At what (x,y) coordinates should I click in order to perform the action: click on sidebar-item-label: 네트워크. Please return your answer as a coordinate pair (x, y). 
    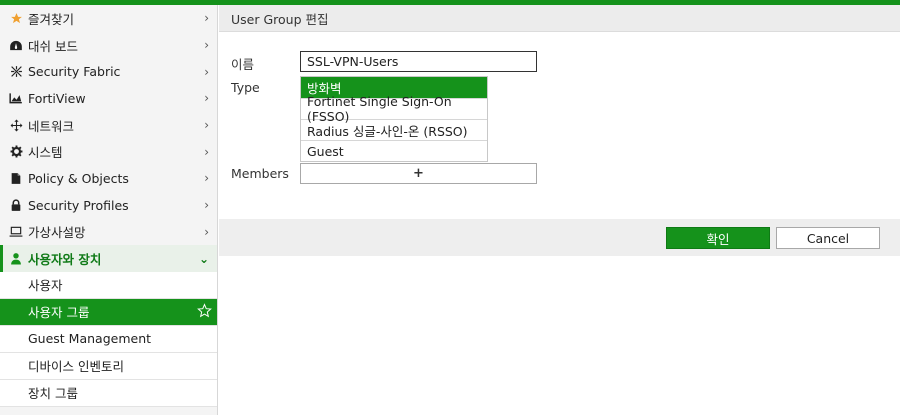
    Looking at the image, I should click on (51, 126).